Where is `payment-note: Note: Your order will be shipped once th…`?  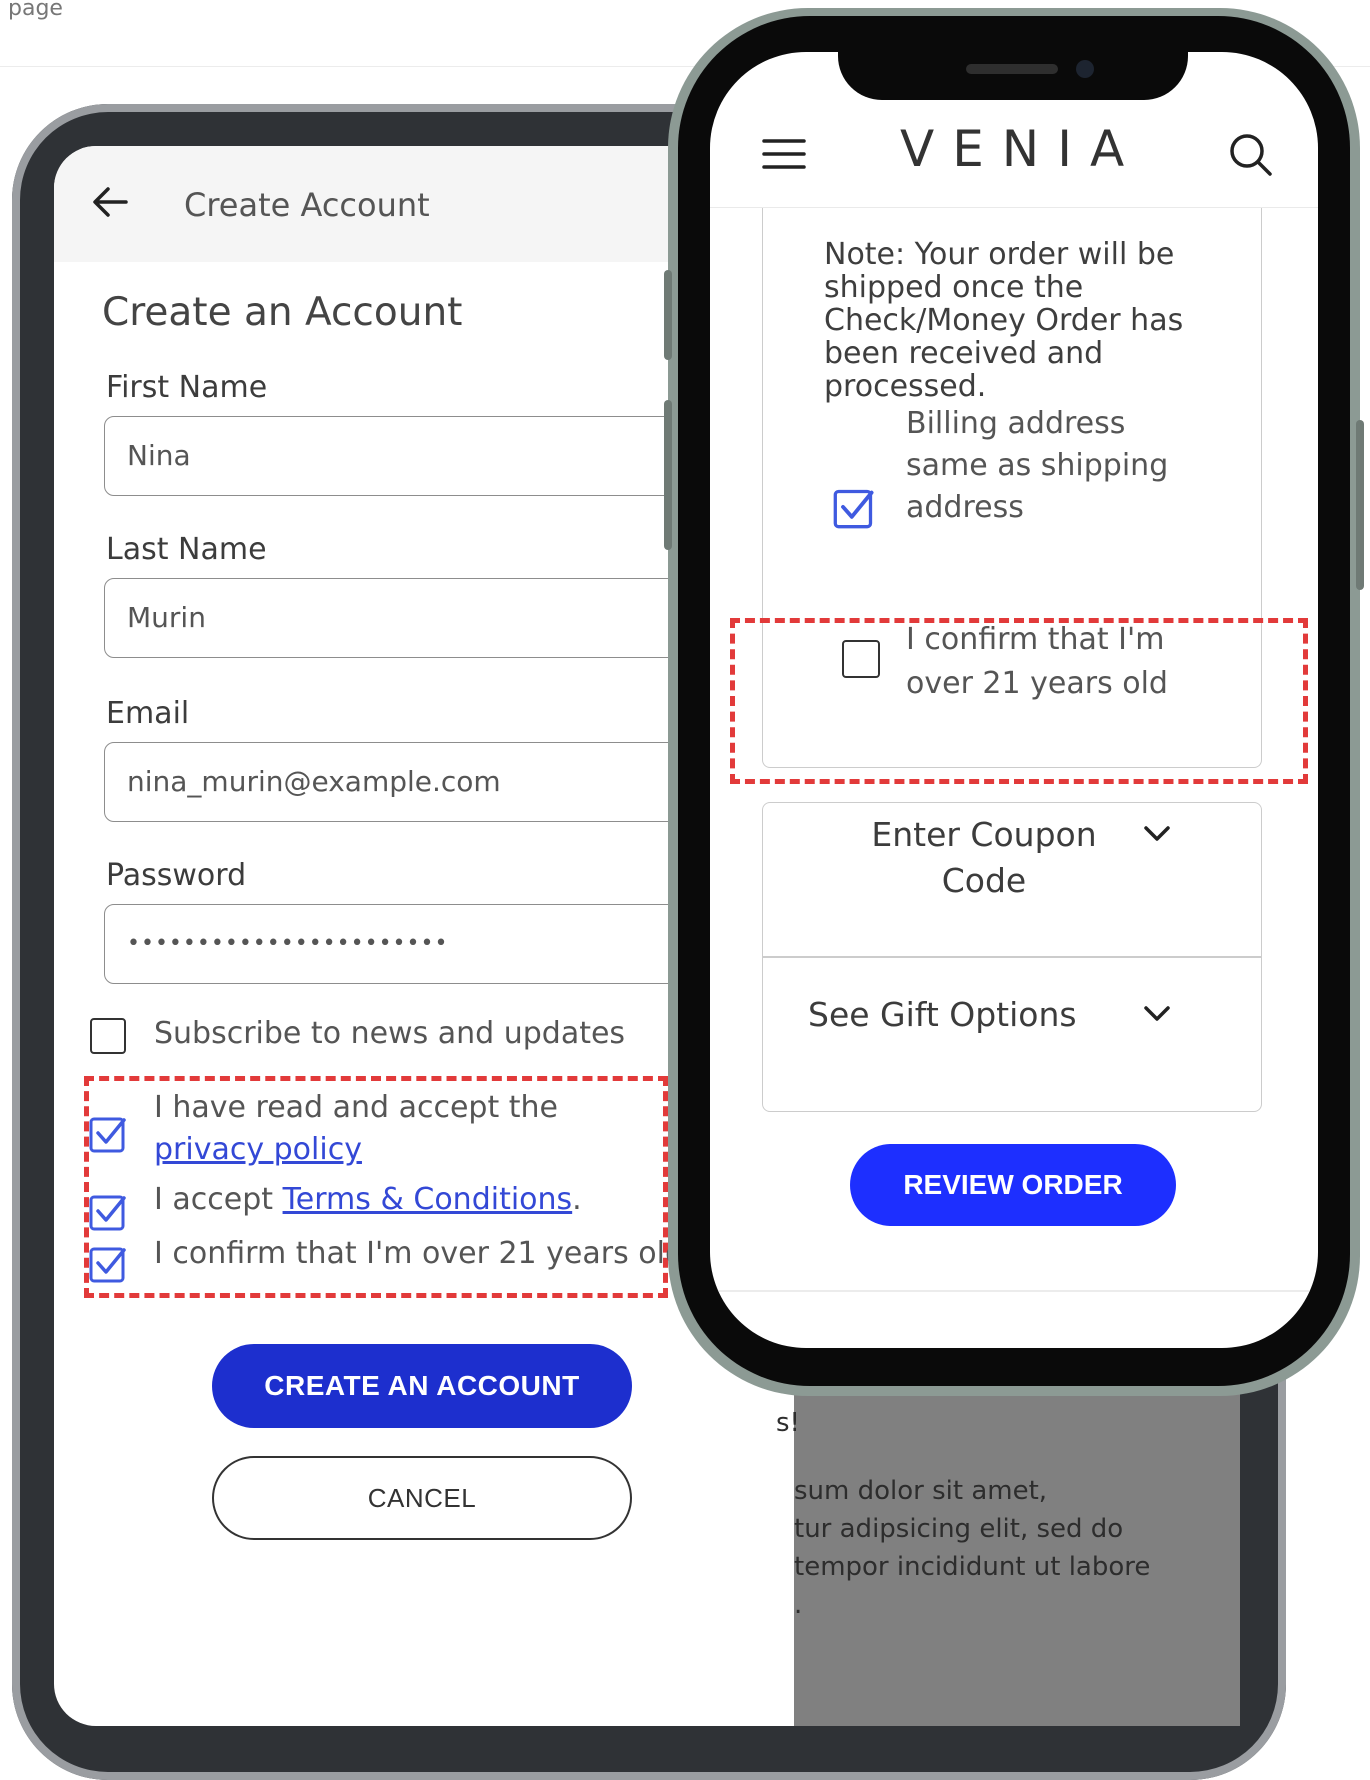 payment-note: Note: Your order will be shipped once th… is located at coordinates (1004, 320).